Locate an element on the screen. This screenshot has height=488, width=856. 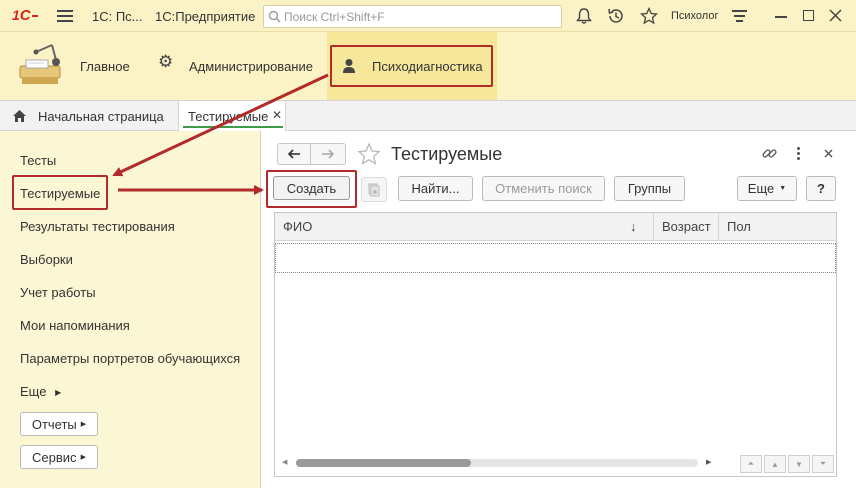
copy-button is located at coordinates (374, 189).